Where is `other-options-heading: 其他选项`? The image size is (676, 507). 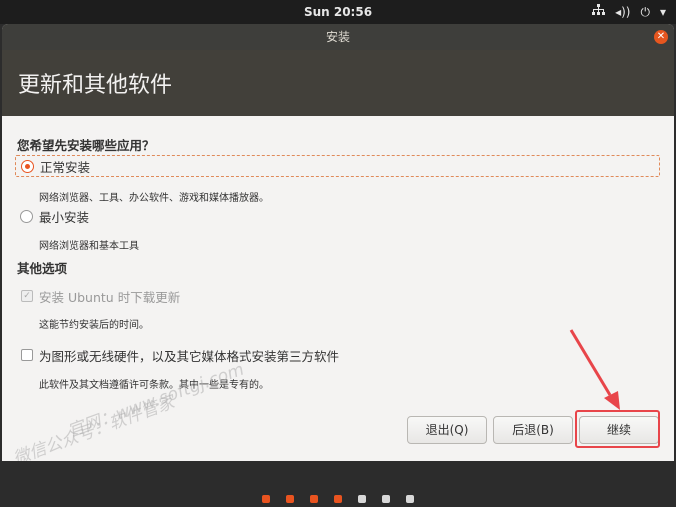
other-options-heading: 其他选项 is located at coordinates (42, 268).